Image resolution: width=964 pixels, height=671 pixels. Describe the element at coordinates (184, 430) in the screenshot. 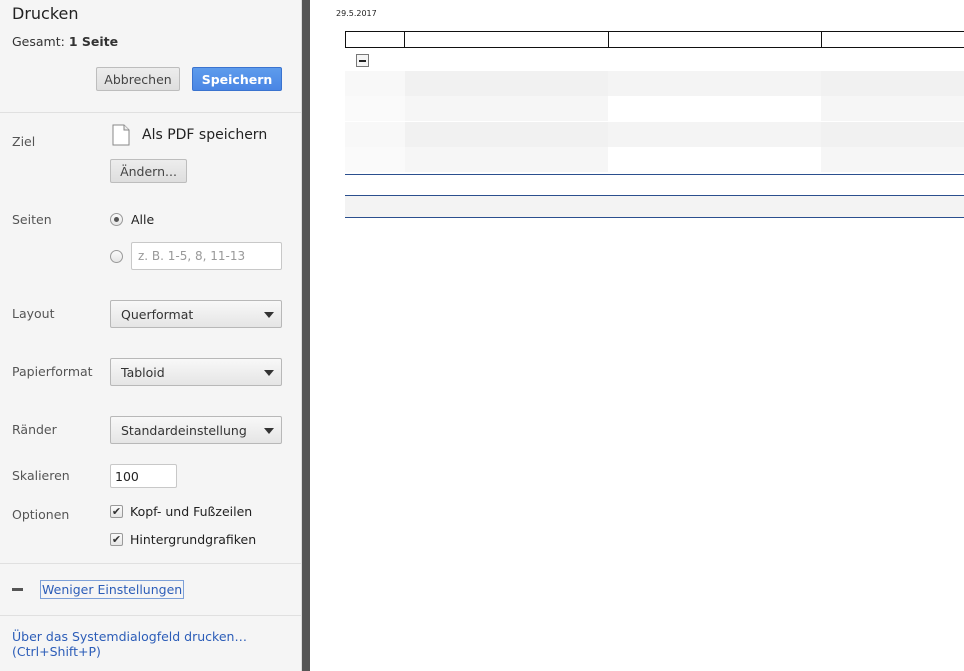

I see `margins-value: Standardeinstellung` at that location.